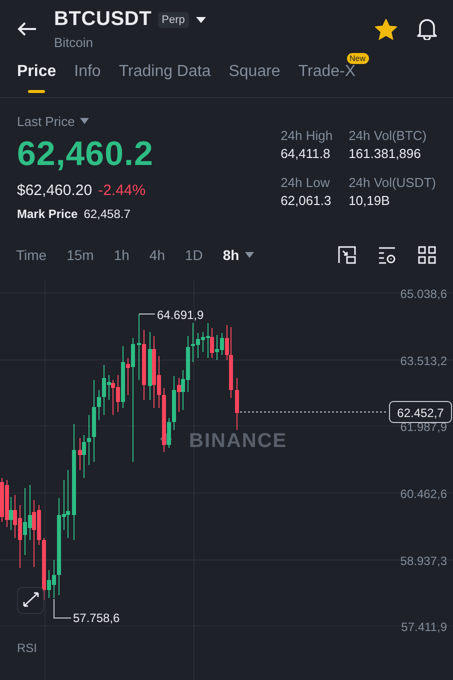 Image resolution: width=453 pixels, height=680 pixels. Describe the element at coordinates (423, 294) in the screenshot. I see `price-axis-label: 65.038,6` at that location.